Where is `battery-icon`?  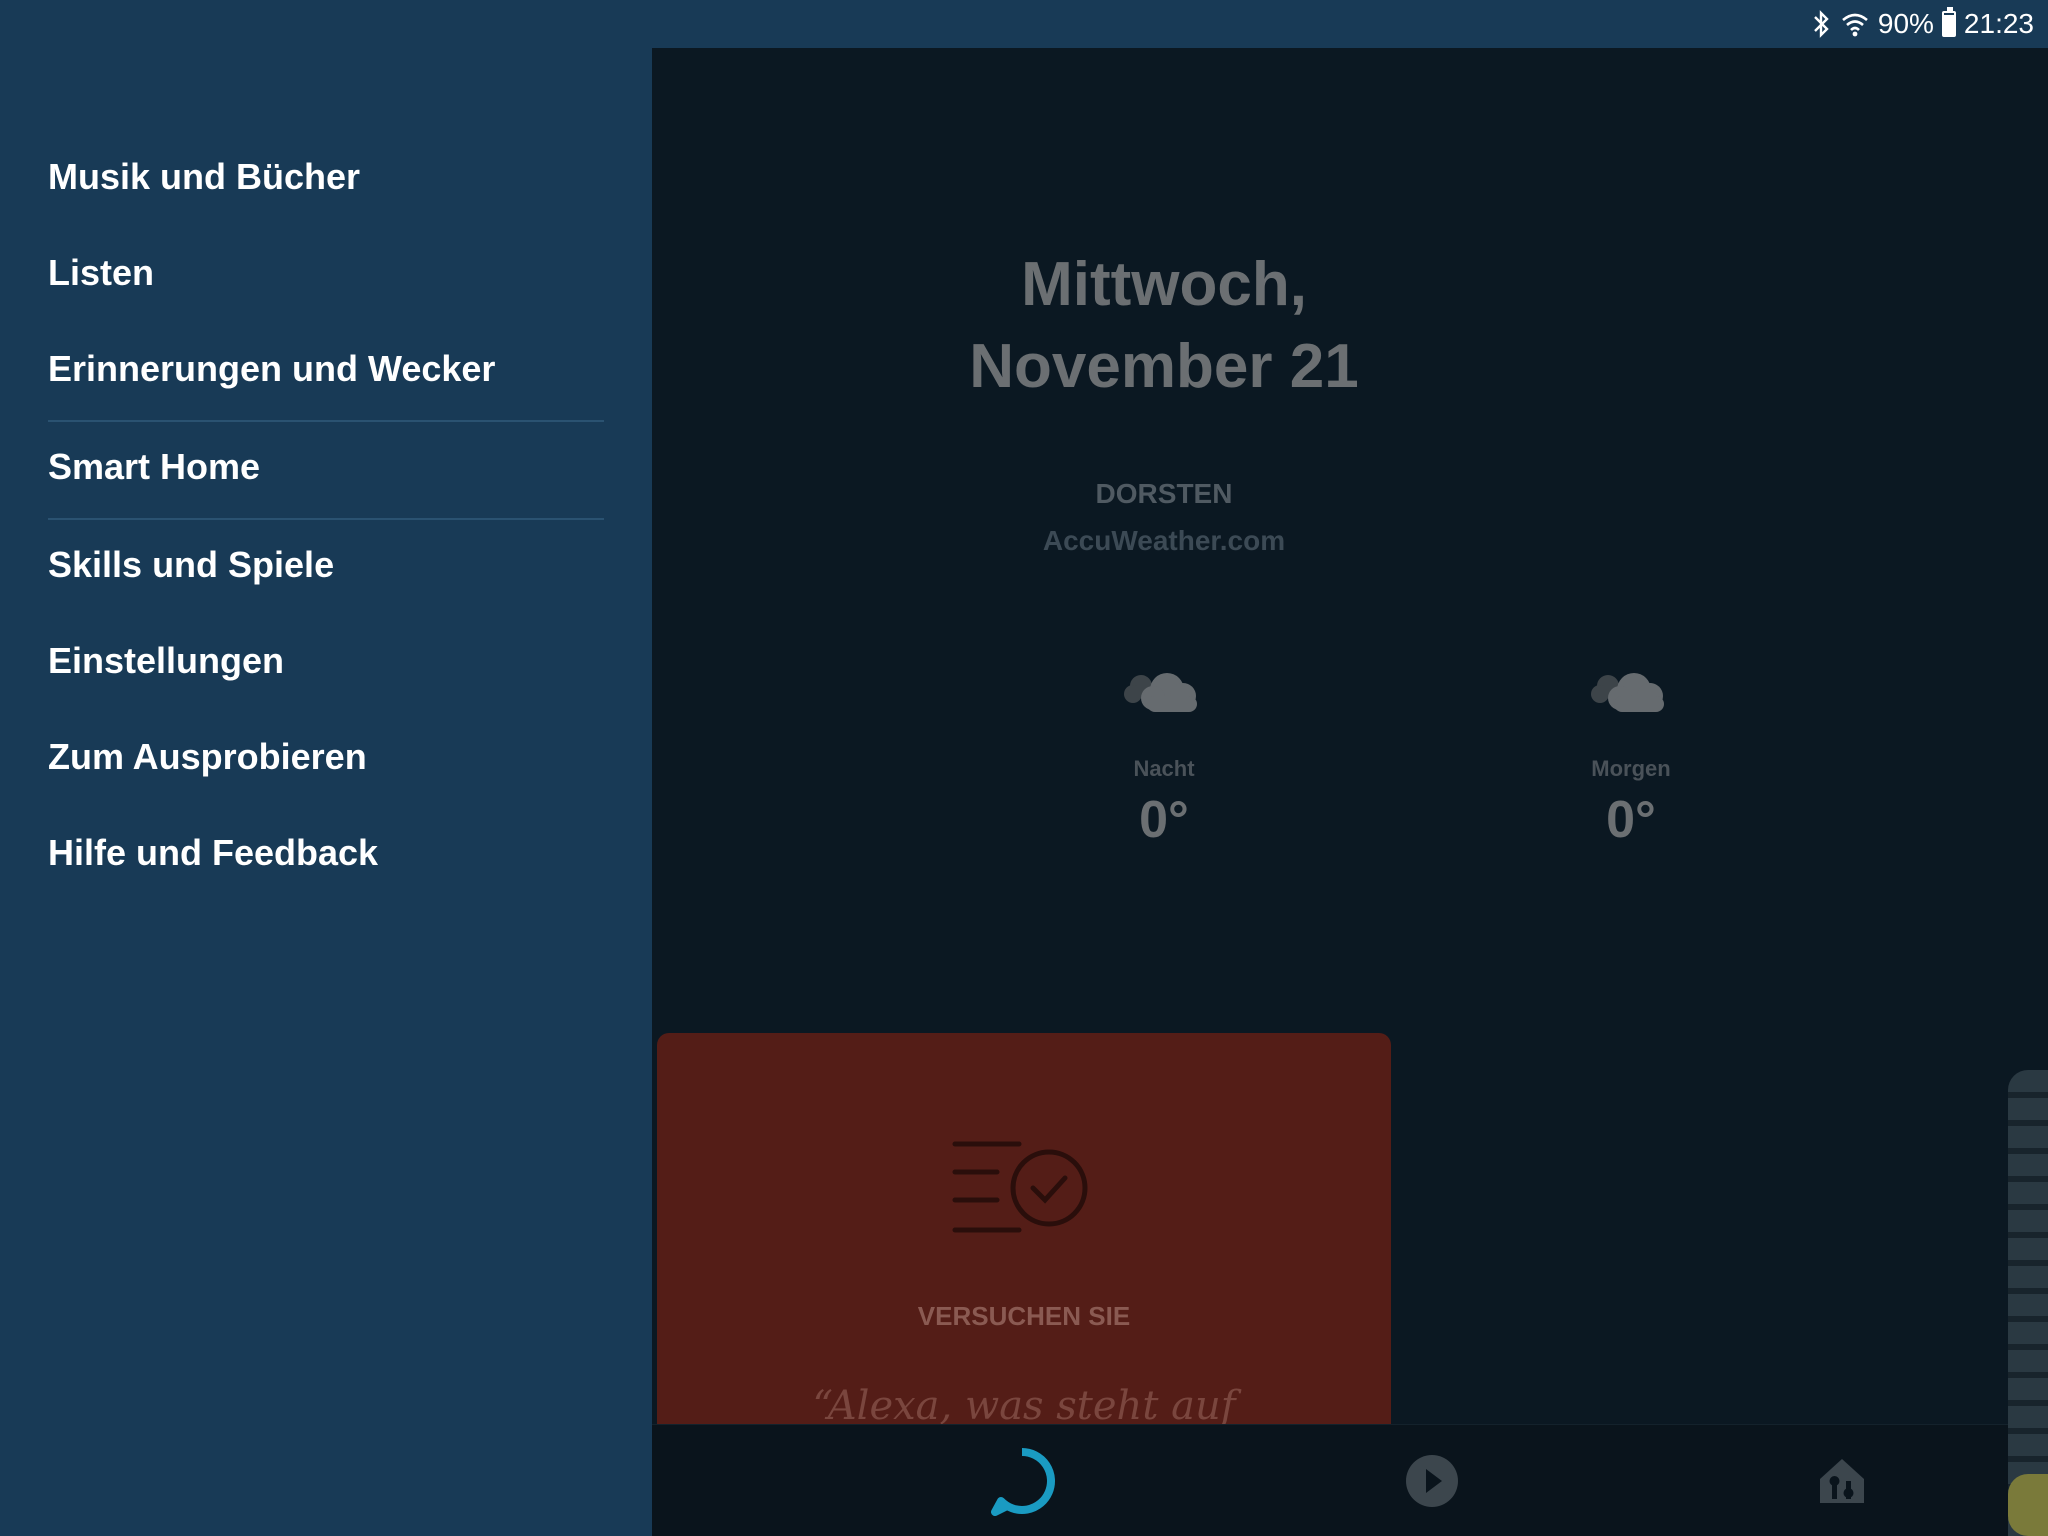
battery-icon is located at coordinates (1948, 22).